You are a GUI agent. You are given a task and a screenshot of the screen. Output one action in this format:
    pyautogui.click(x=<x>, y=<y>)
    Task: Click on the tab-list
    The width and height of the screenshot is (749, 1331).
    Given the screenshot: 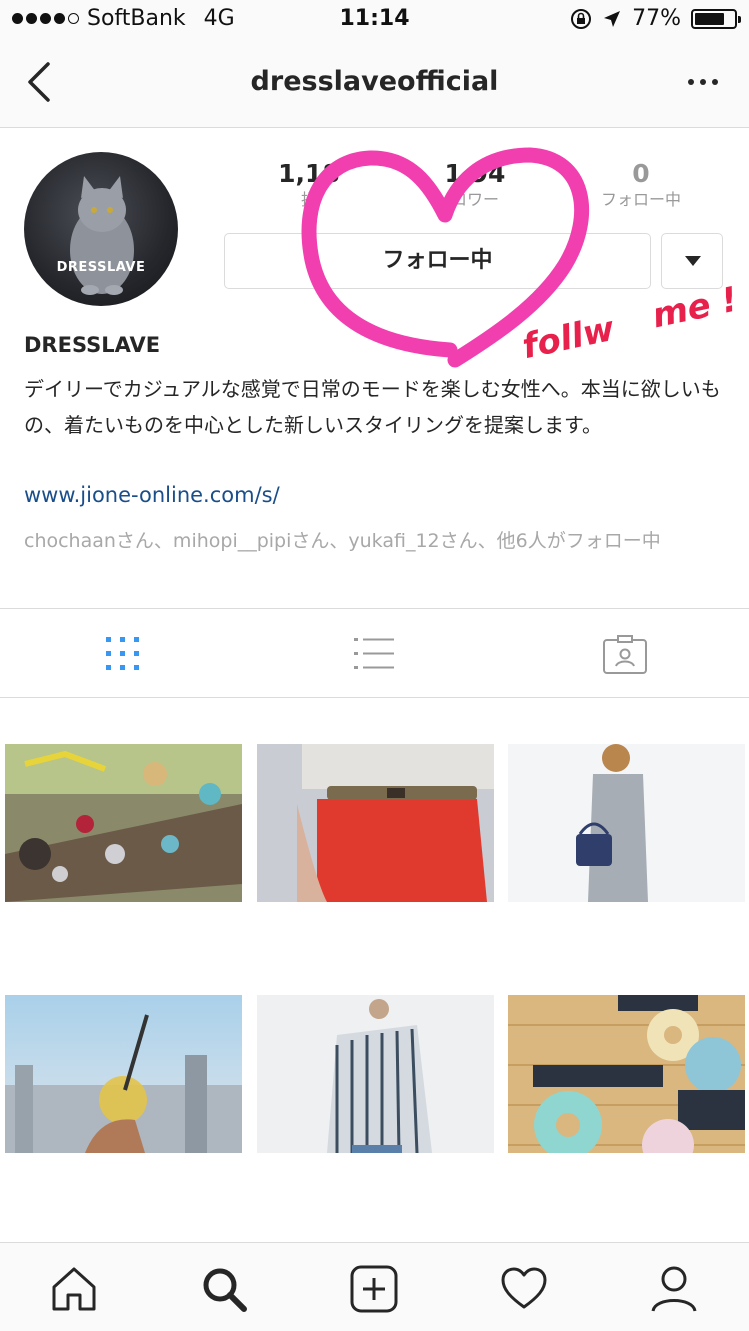 What is the action you would take?
    pyautogui.click(x=373, y=653)
    